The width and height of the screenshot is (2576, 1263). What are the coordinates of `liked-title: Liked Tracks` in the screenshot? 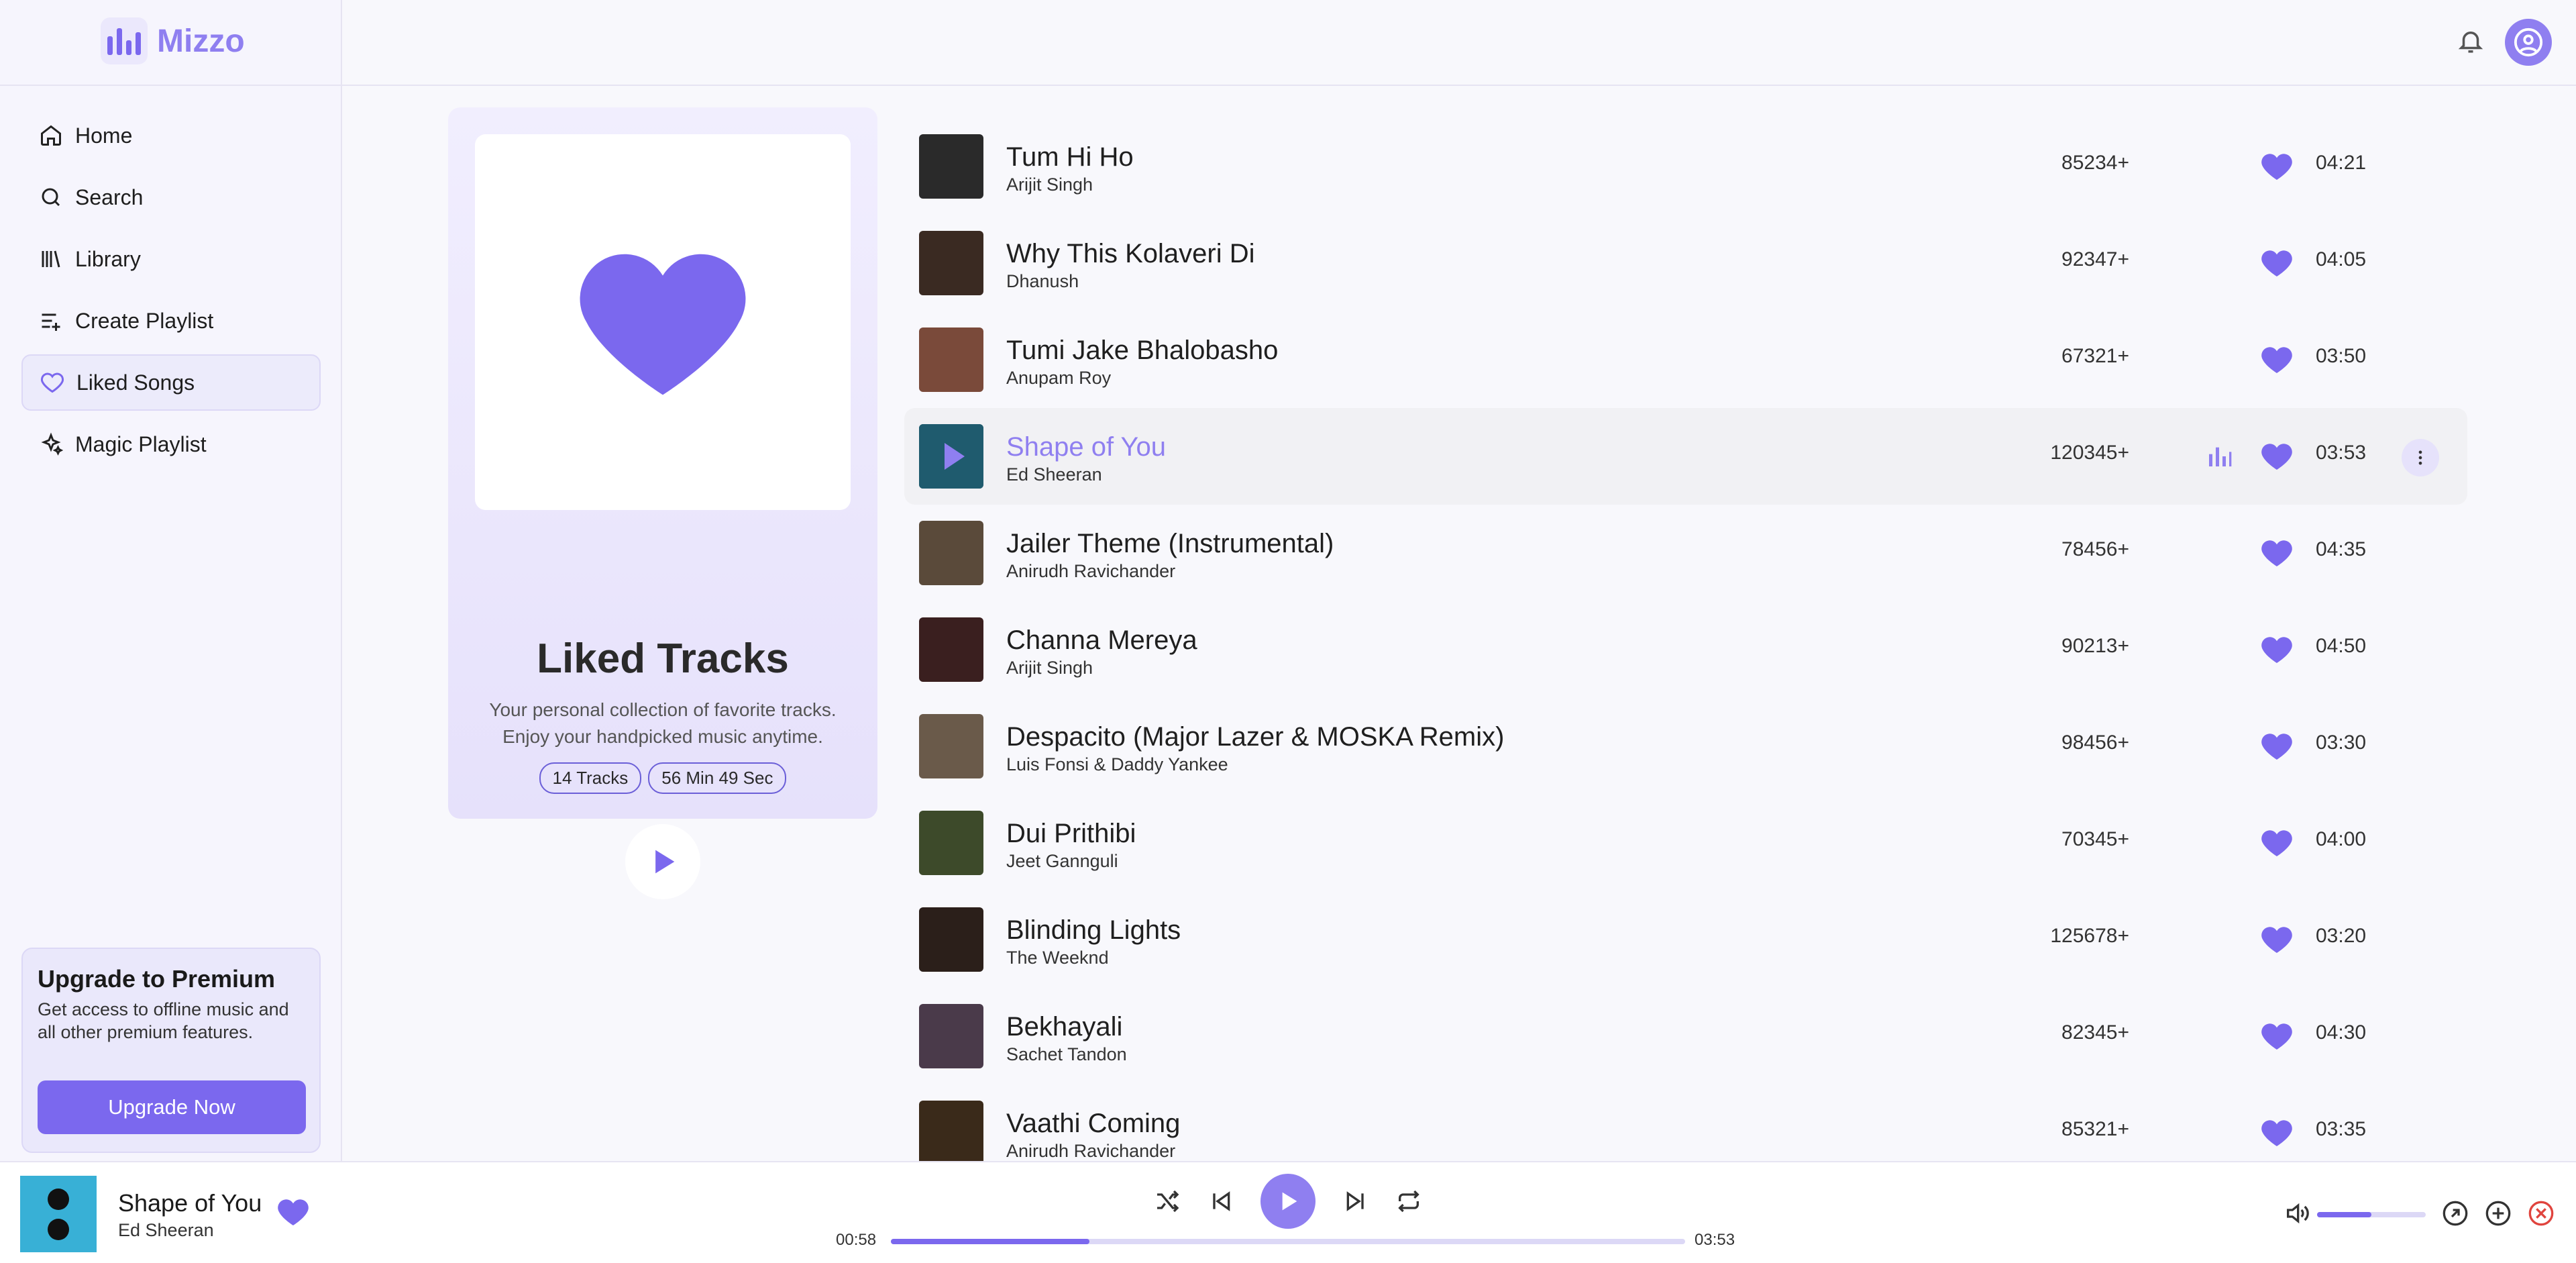 It's located at (663, 659).